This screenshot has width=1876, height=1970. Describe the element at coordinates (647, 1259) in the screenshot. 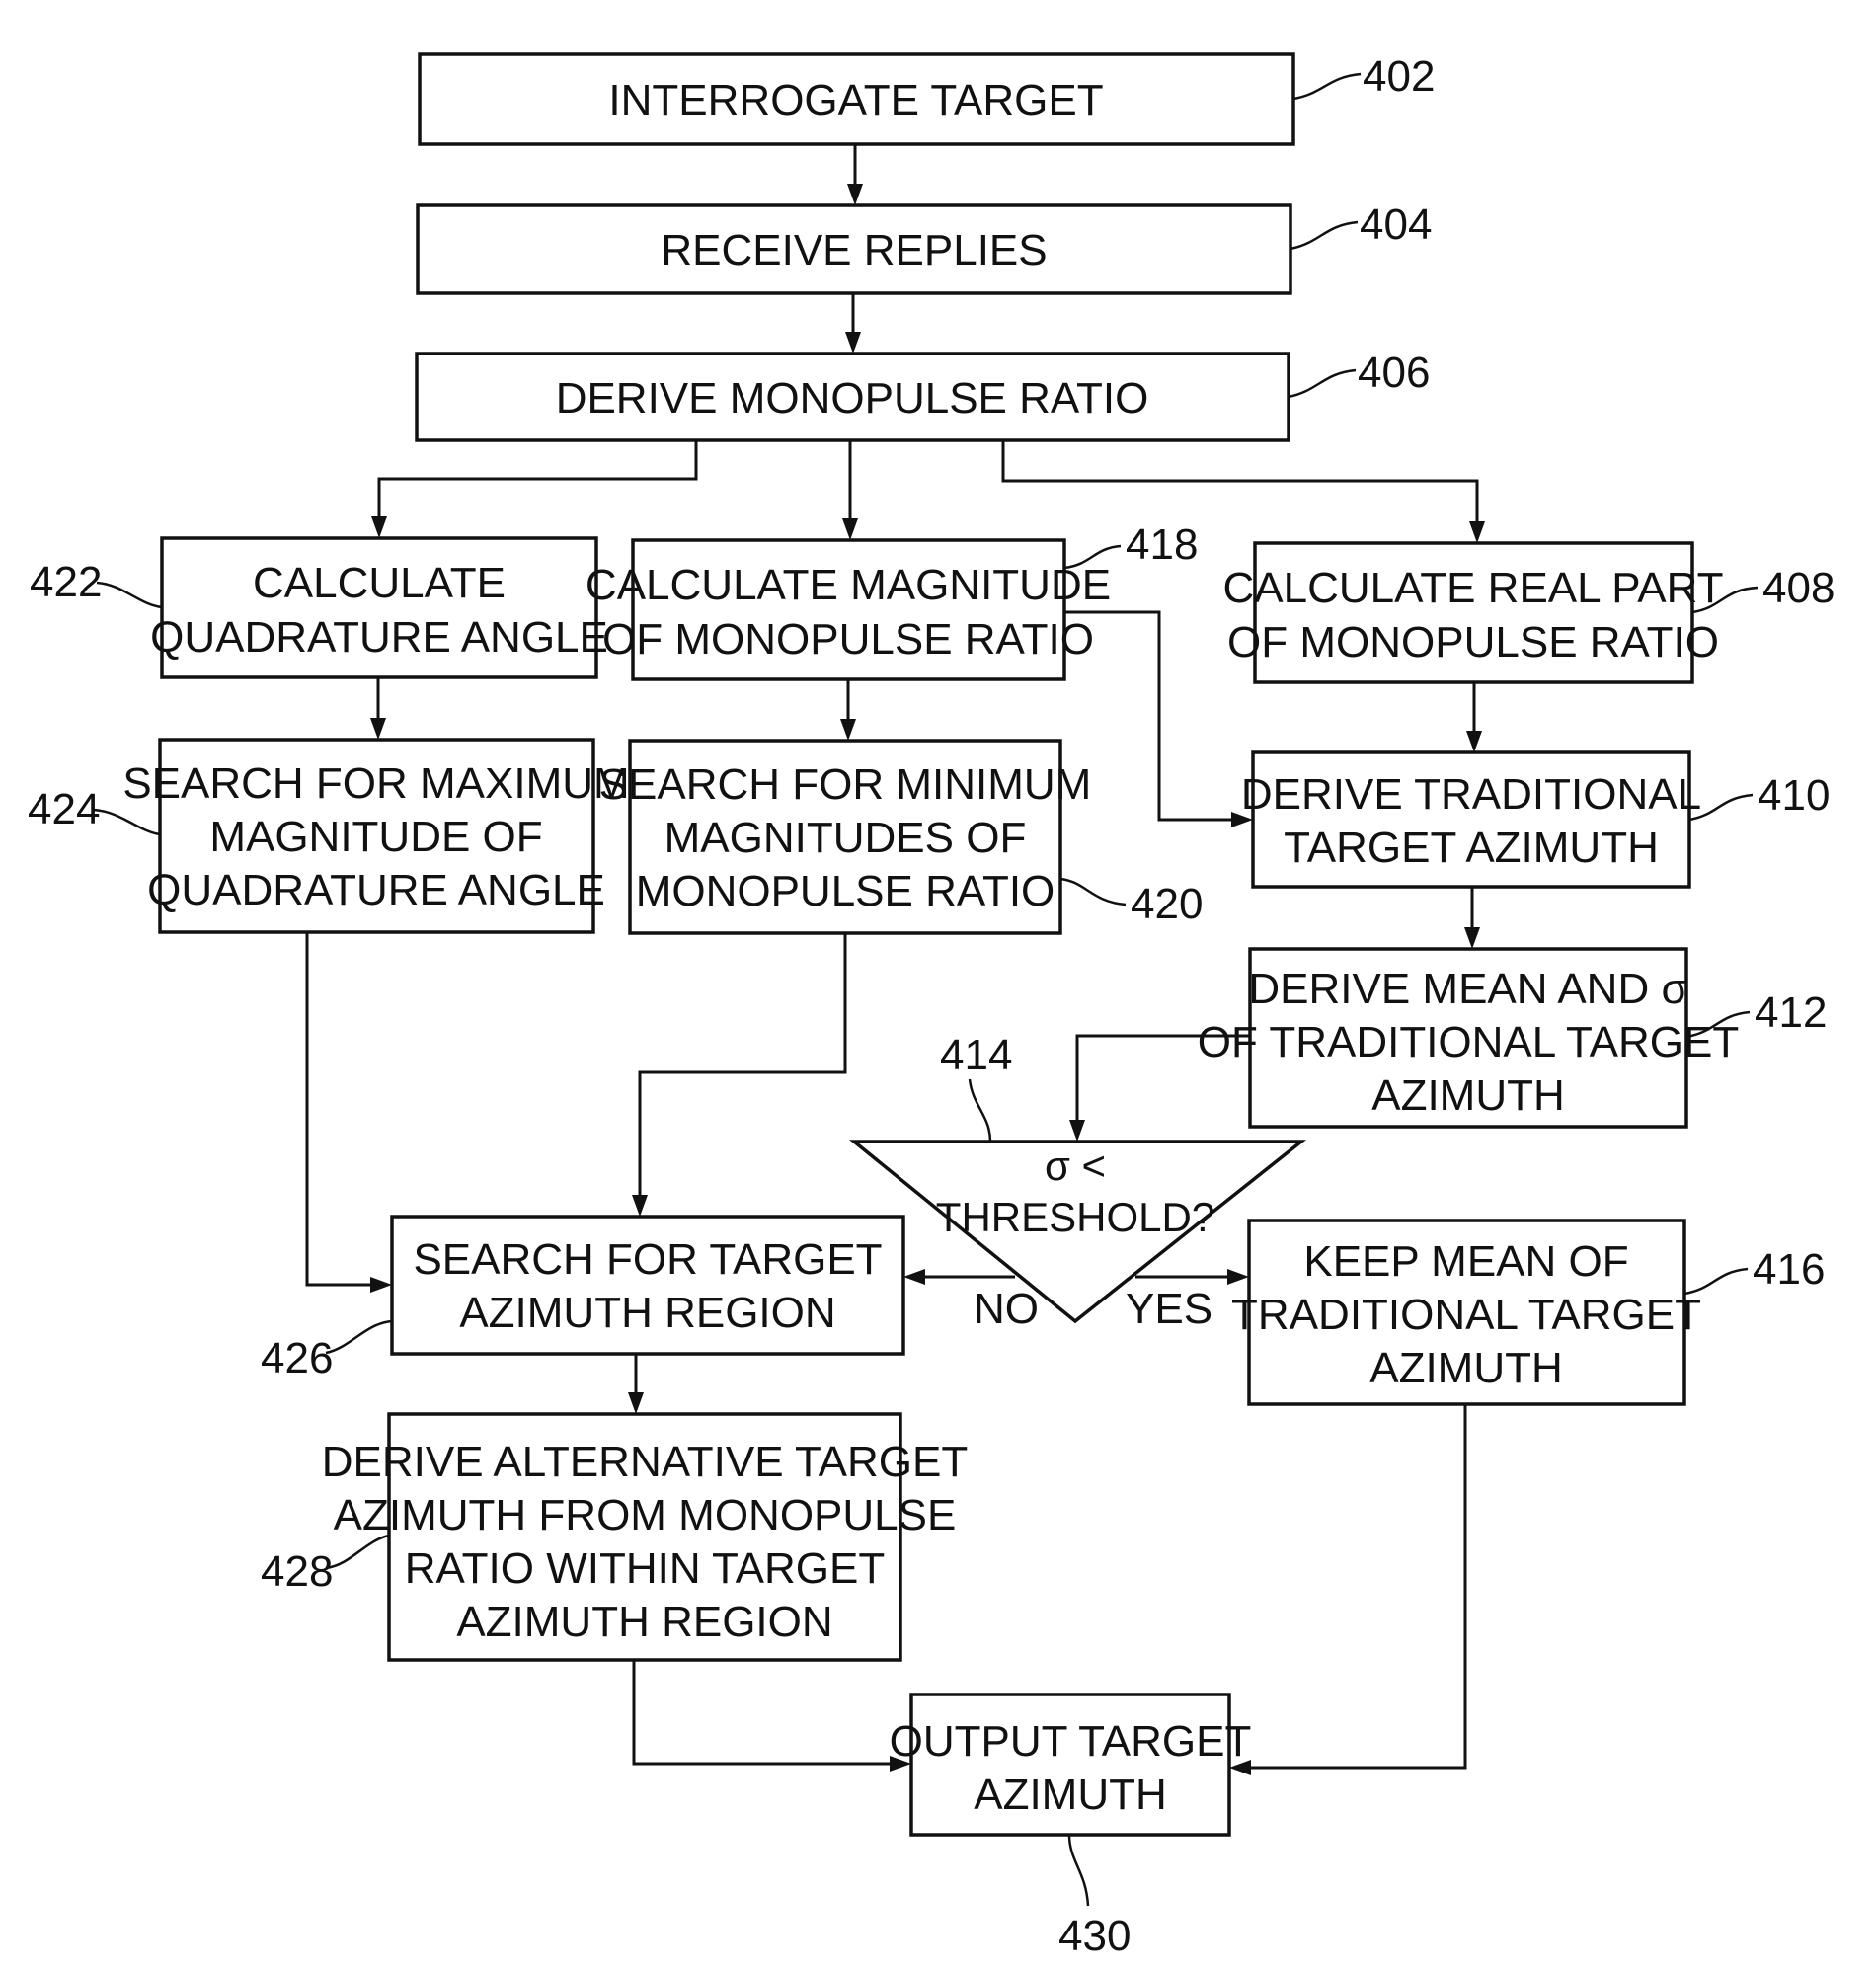

I see `step-426-text-line-1: SEARCH FOR TARGET` at that location.